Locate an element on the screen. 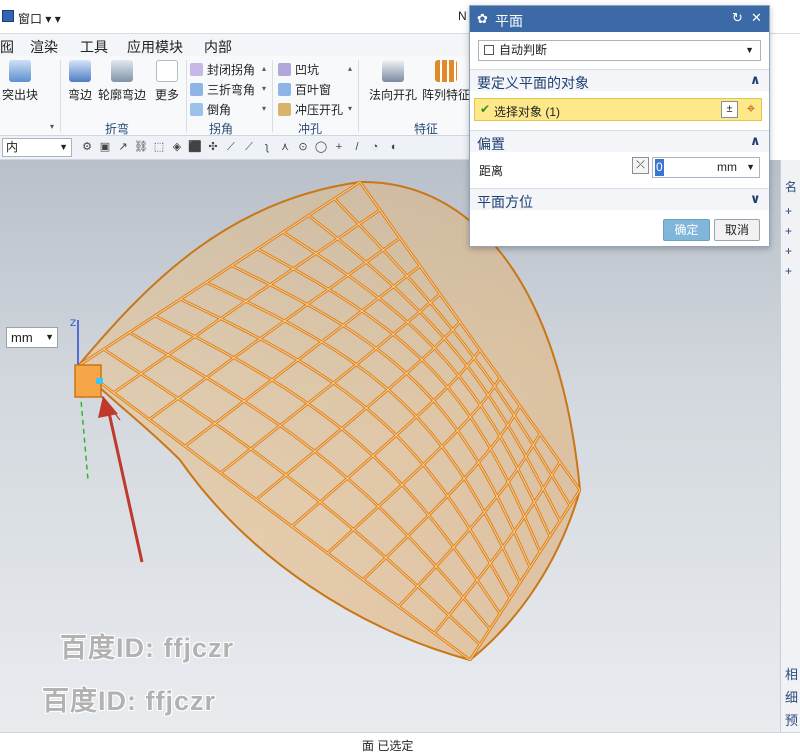  select-box-icon: ⬚ is located at coordinates (159, 147).